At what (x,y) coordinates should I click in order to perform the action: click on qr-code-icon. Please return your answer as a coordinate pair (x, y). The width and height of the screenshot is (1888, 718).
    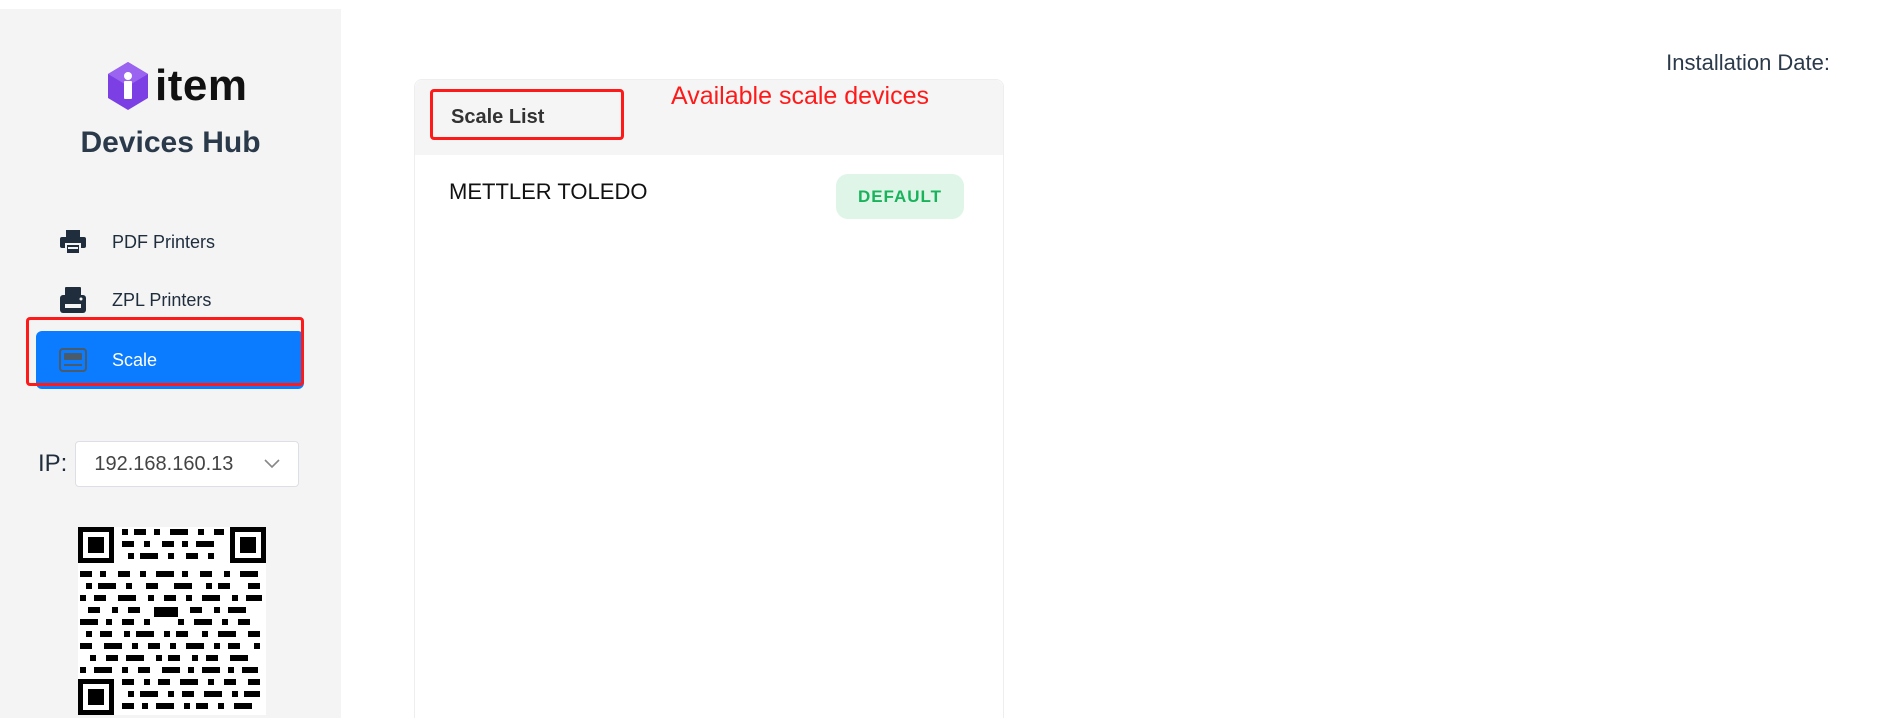
    Looking at the image, I should click on (172, 621).